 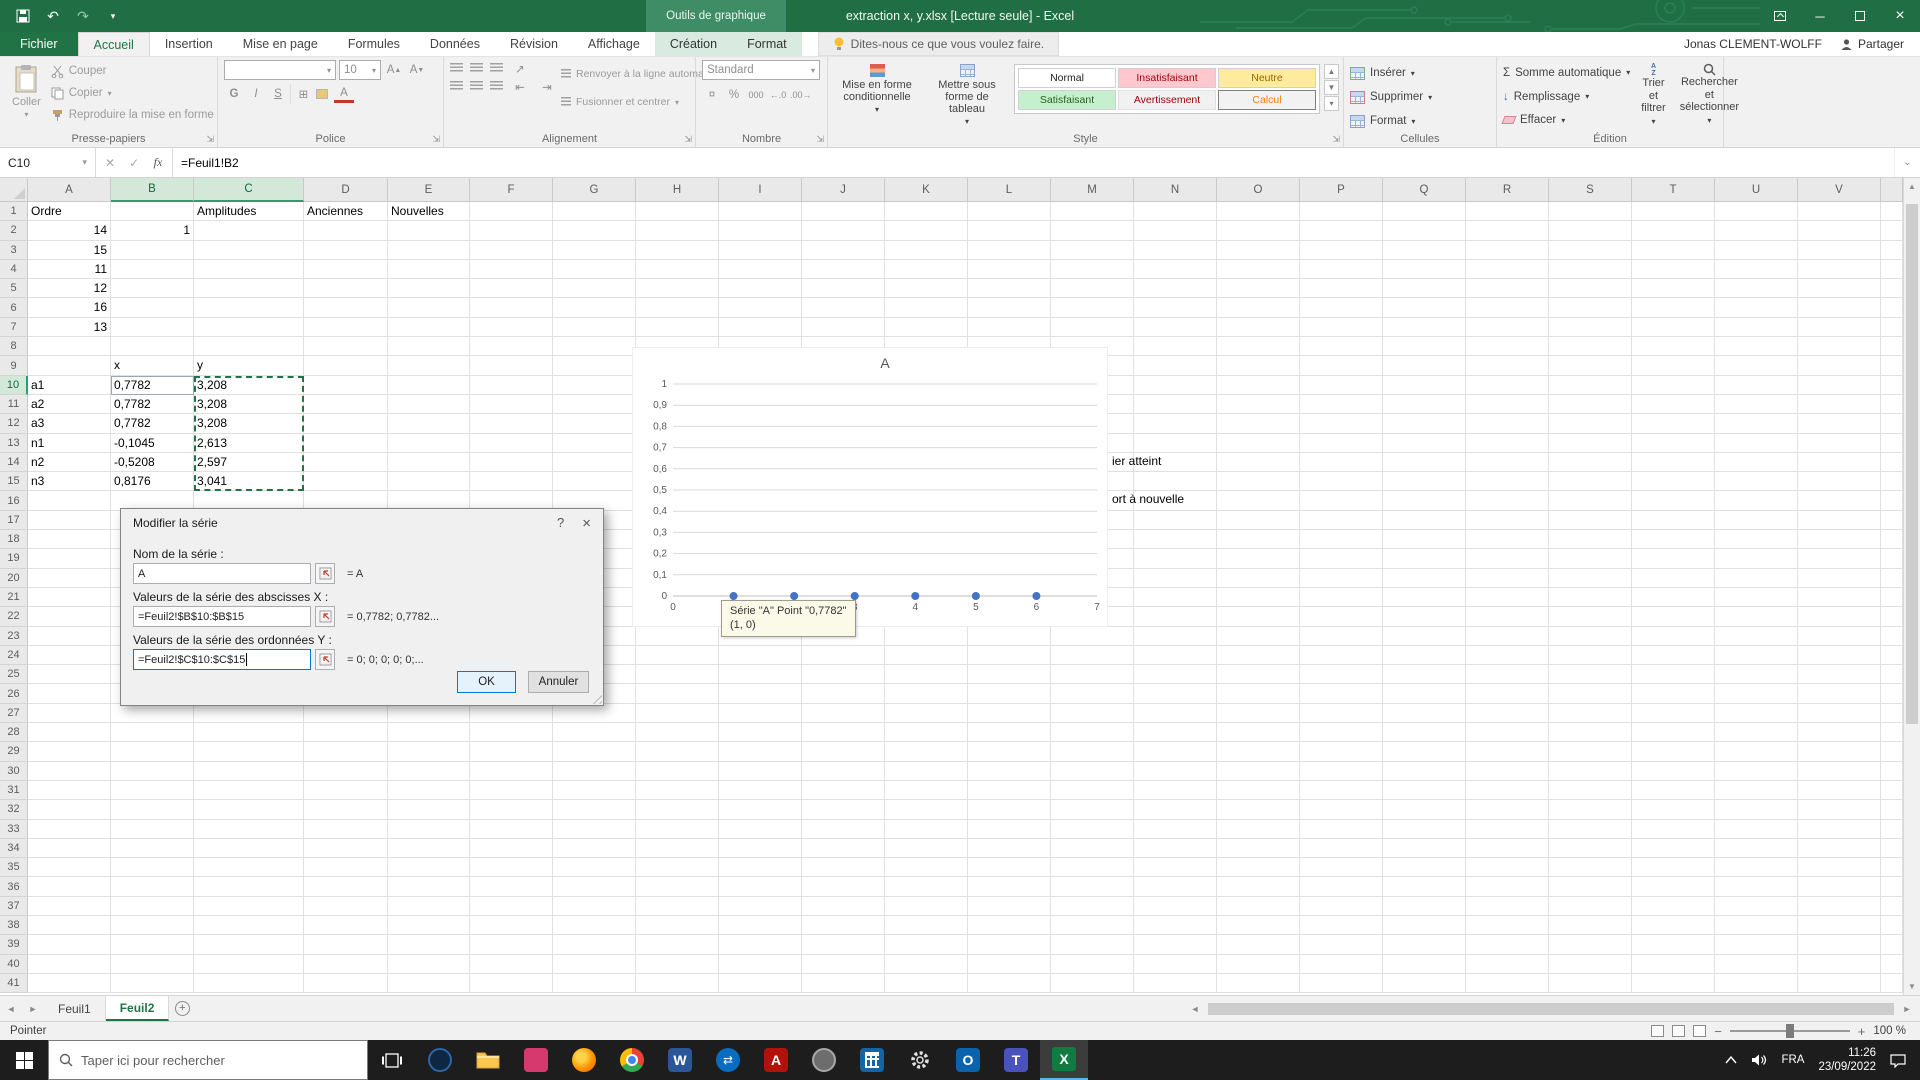 I want to click on cell-S24, so click(x=1590, y=655).